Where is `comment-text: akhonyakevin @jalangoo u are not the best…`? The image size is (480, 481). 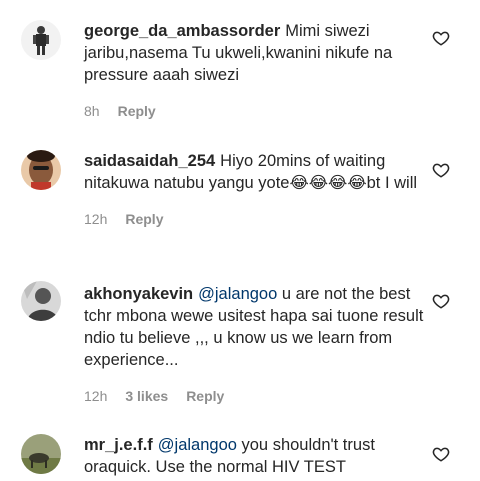
comment-text: akhonyakevin @jalangoo u are not the best… is located at coordinates (254, 327).